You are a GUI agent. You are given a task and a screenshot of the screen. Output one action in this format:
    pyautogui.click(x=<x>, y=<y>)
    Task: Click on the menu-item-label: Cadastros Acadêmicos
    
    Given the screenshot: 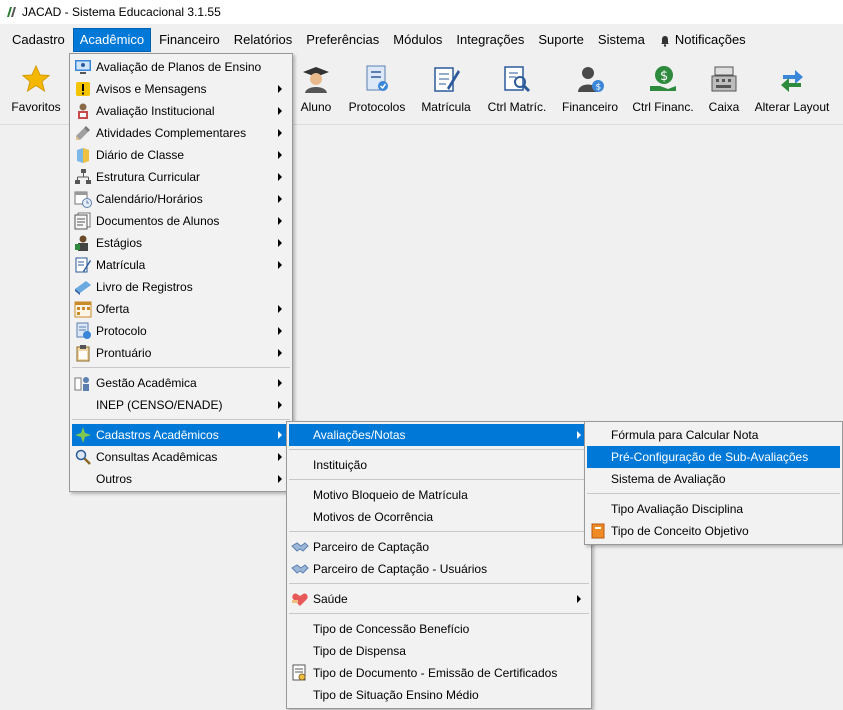 What is the action you would take?
    pyautogui.click(x=157, y=435)
    